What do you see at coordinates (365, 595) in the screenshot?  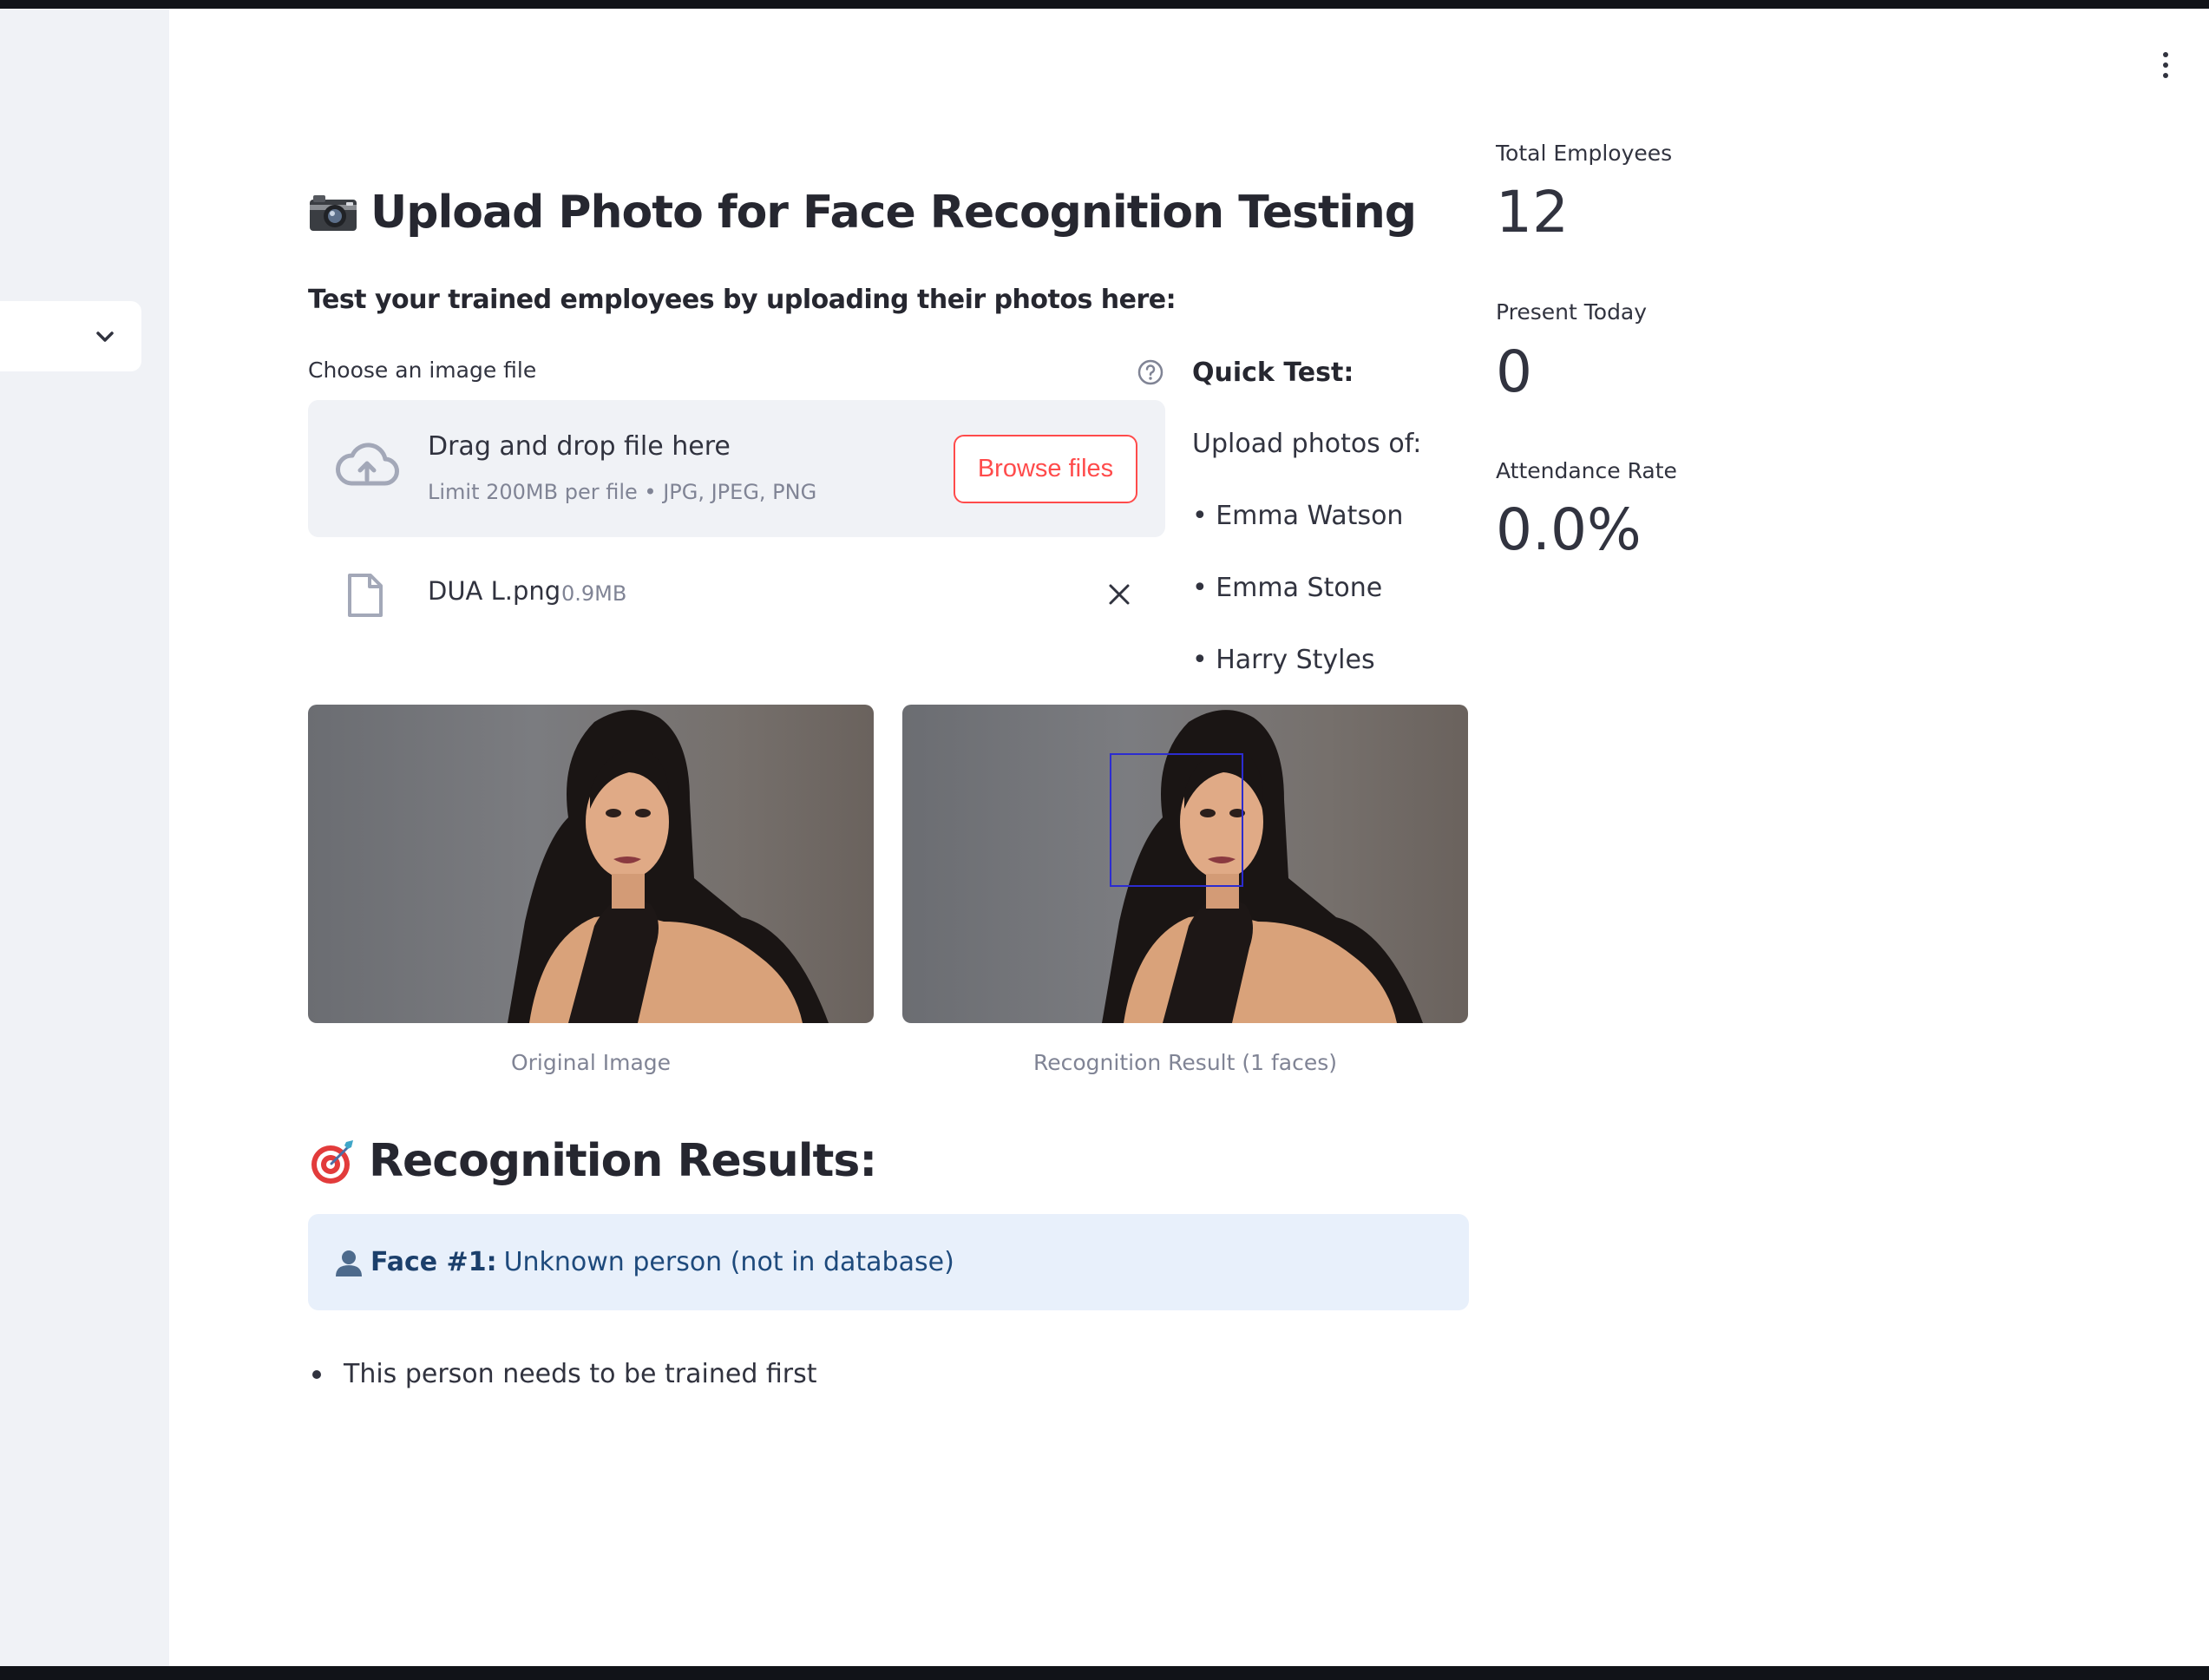 I see `file-icon` at bounding box center [365, 595].